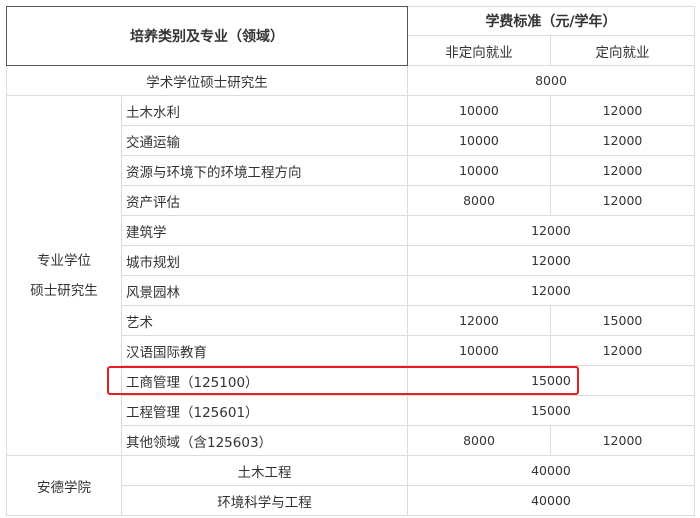 This screenshot has width=700, height=518. Describe the element at coordinates (264, 410) in the screenshot. I see `major-name: 工程管理（125601）` at that location.